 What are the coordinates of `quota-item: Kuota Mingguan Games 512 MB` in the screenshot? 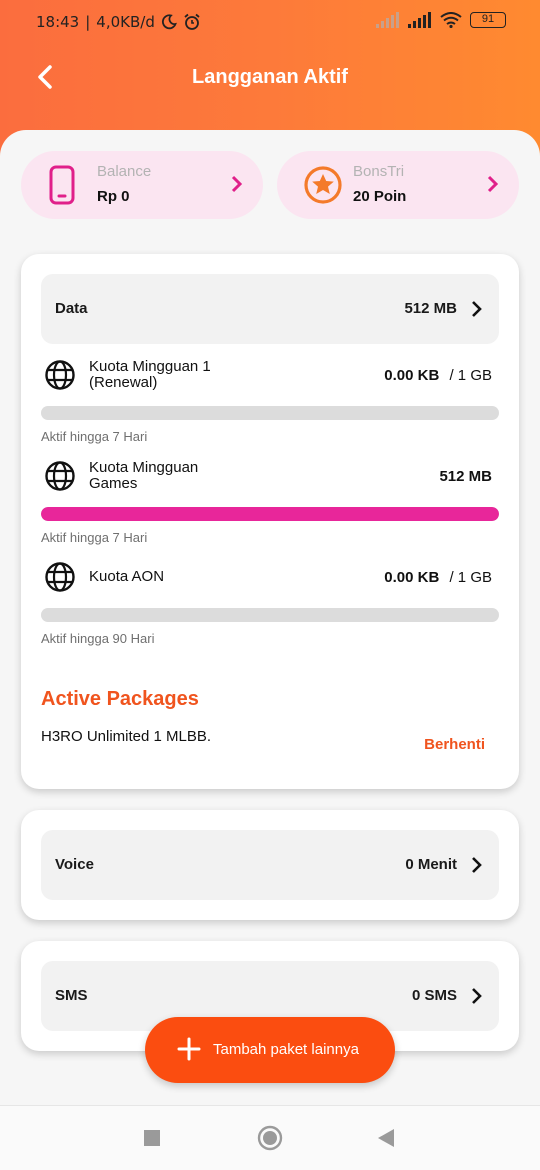 It's located at (270, 477).